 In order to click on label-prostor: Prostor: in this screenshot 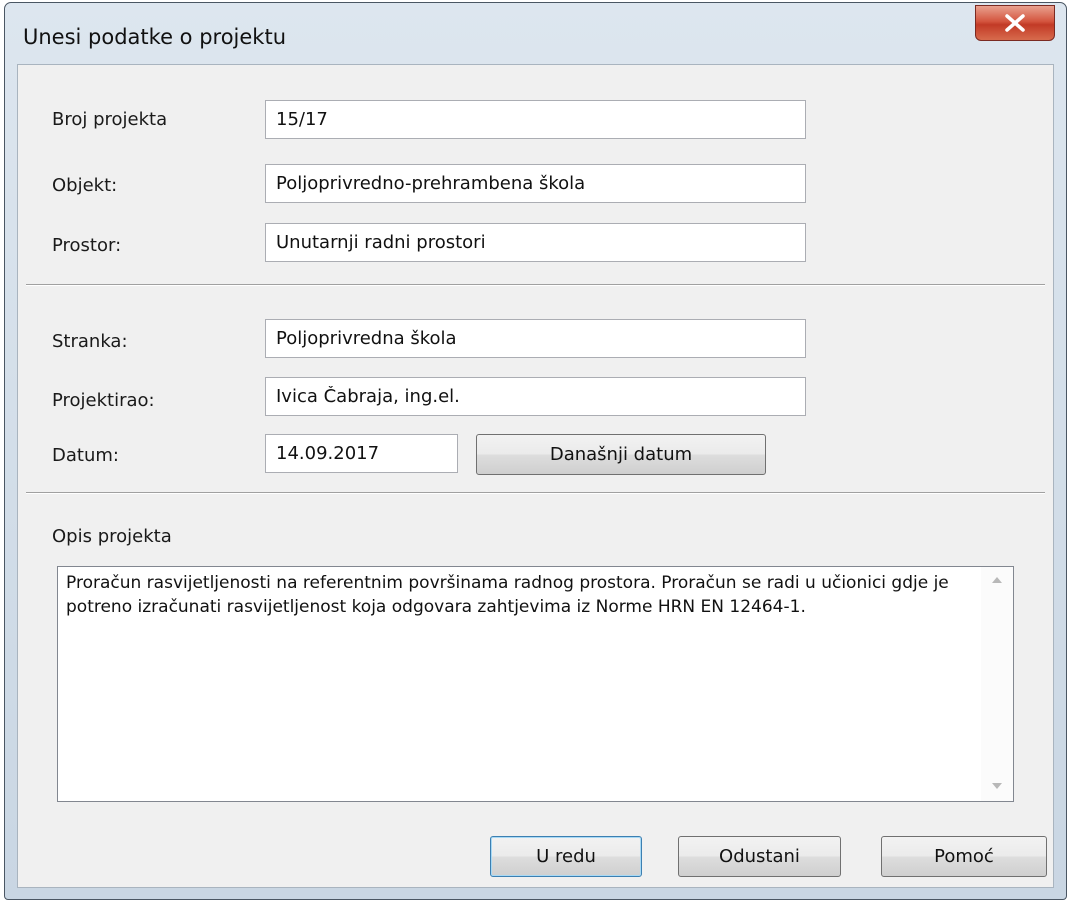, I will do `click(87, 245)`.